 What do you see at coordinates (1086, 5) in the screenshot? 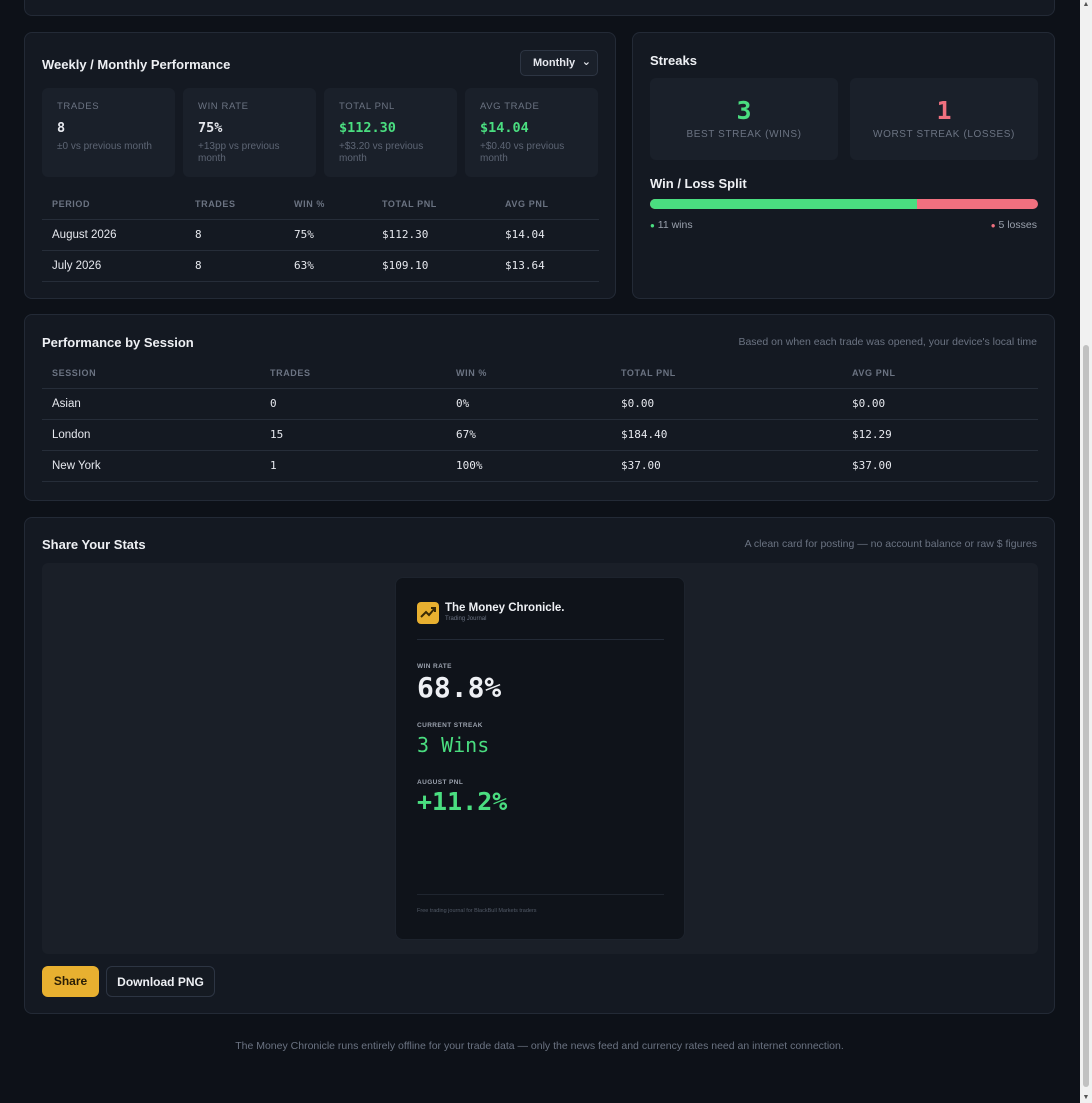
I see `scroll-up-icon: ▲` at bounding box center [1086, 5].